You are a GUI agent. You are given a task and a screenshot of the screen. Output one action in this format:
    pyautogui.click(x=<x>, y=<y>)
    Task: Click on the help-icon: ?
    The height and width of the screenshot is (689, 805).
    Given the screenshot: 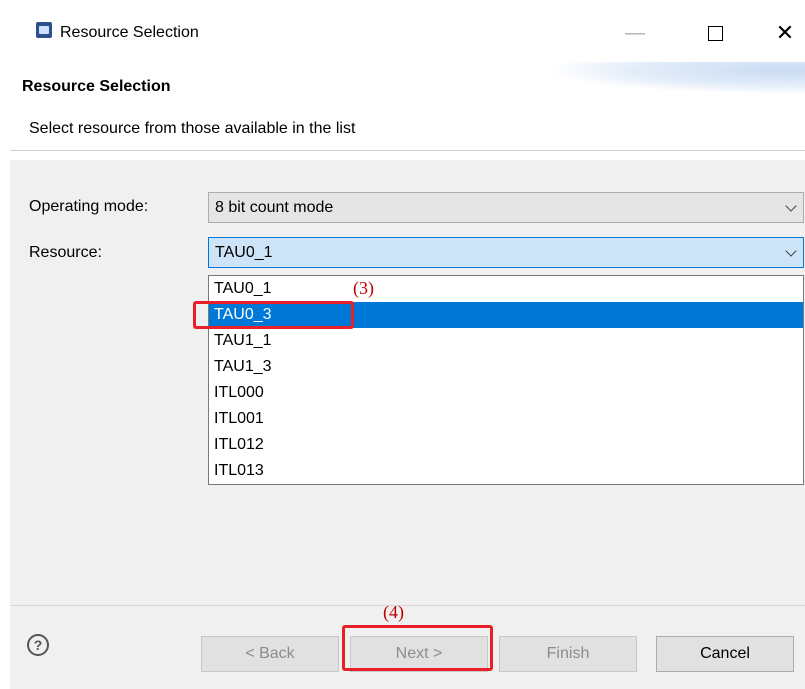 What is the action you would take?
    pyautogui.click(x=38, y=645)
    